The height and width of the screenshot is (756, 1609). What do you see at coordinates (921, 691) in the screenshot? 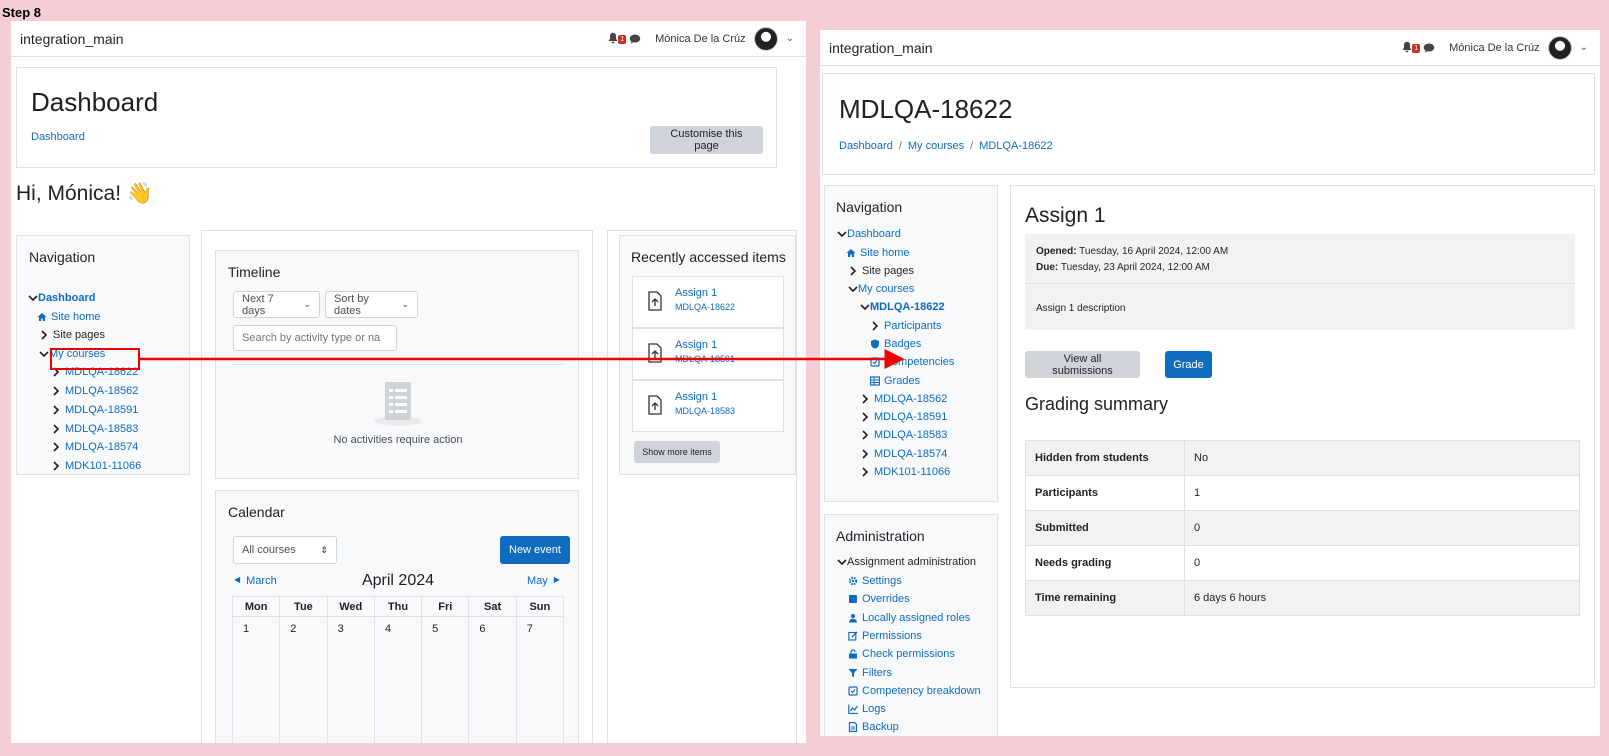
I see `admin-item-label: Competency breakdown` at bounding box center [921, 691].